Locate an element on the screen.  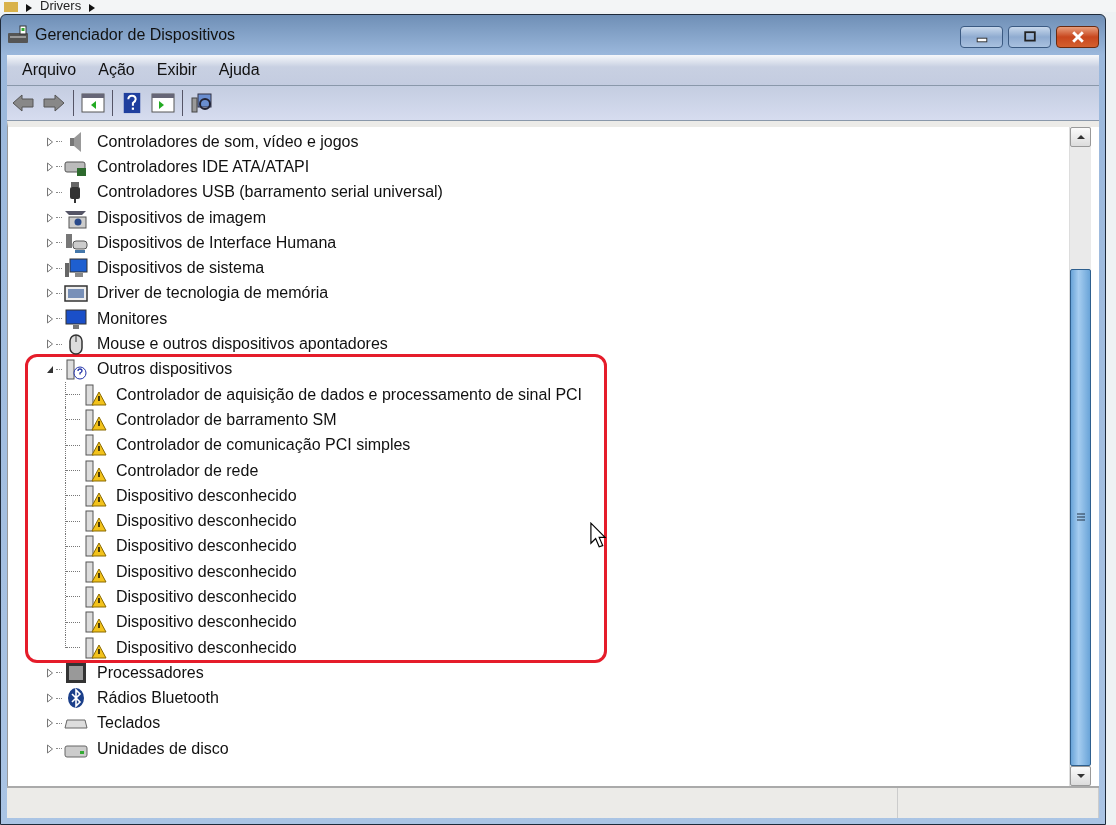
chip-icon is located at coordinates (76, 672).